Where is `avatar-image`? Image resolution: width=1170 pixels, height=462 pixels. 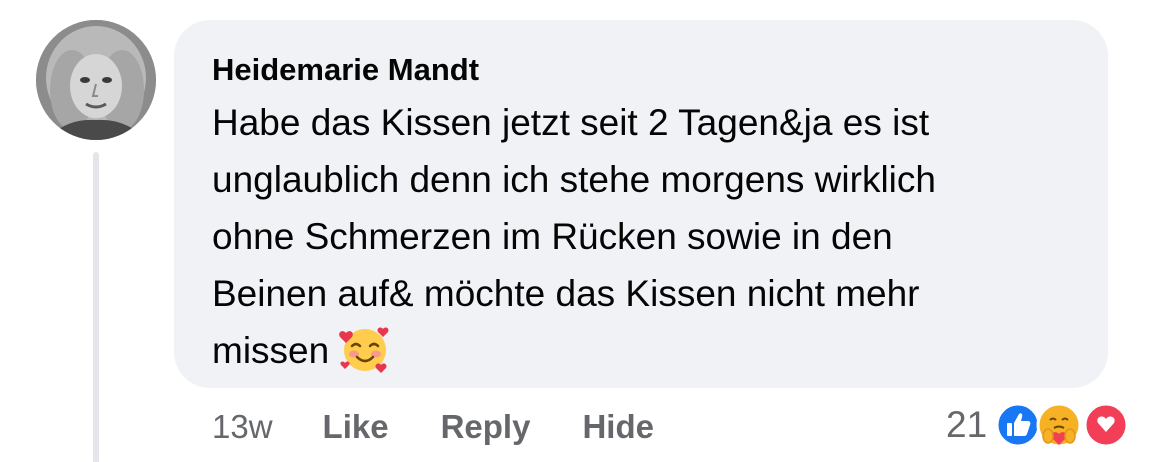
avatar-image is located at coordinates (96, 80).